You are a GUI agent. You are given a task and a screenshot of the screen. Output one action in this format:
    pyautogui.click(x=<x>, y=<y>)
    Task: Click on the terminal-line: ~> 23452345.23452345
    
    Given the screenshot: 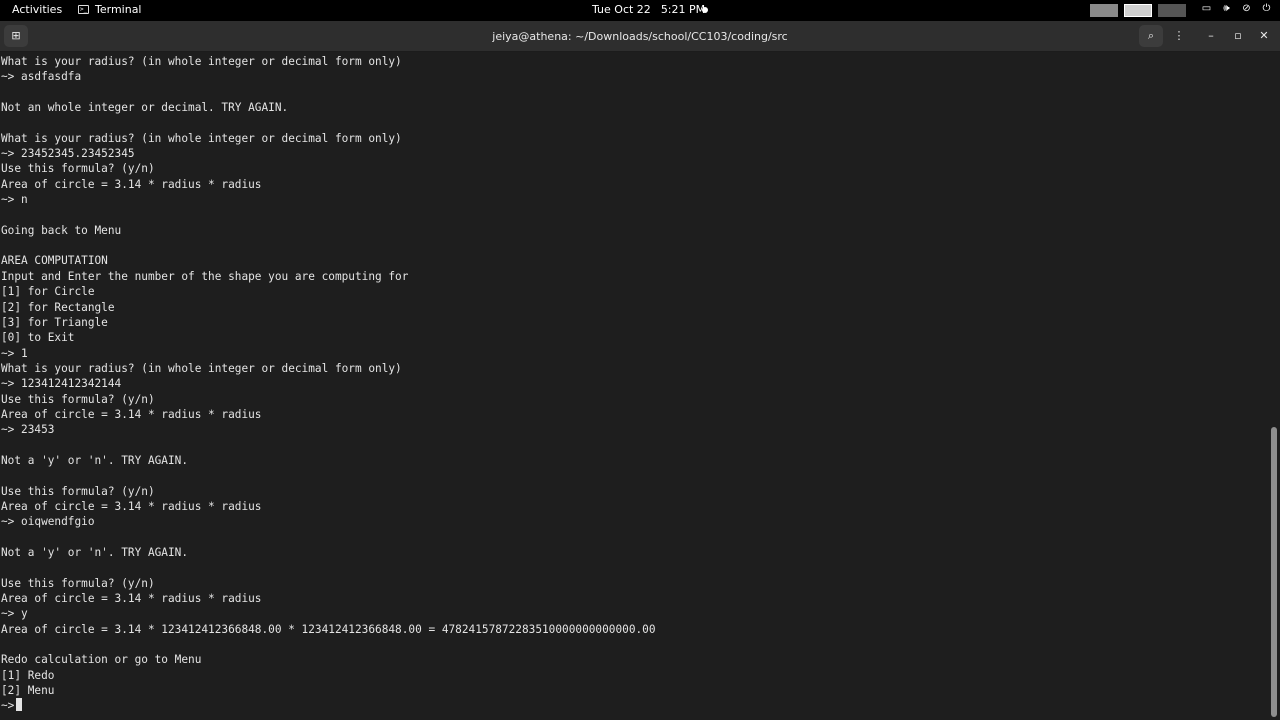 What is the action you would take?
    pyautogui.click(x=68, y=154)
    